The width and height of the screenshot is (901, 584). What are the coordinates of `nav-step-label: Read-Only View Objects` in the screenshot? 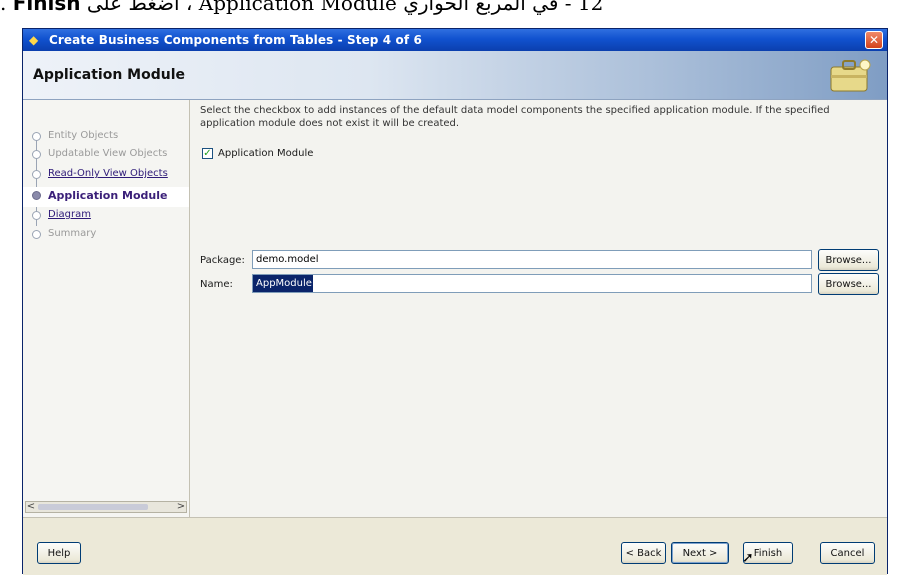 It's located at (108, 173).